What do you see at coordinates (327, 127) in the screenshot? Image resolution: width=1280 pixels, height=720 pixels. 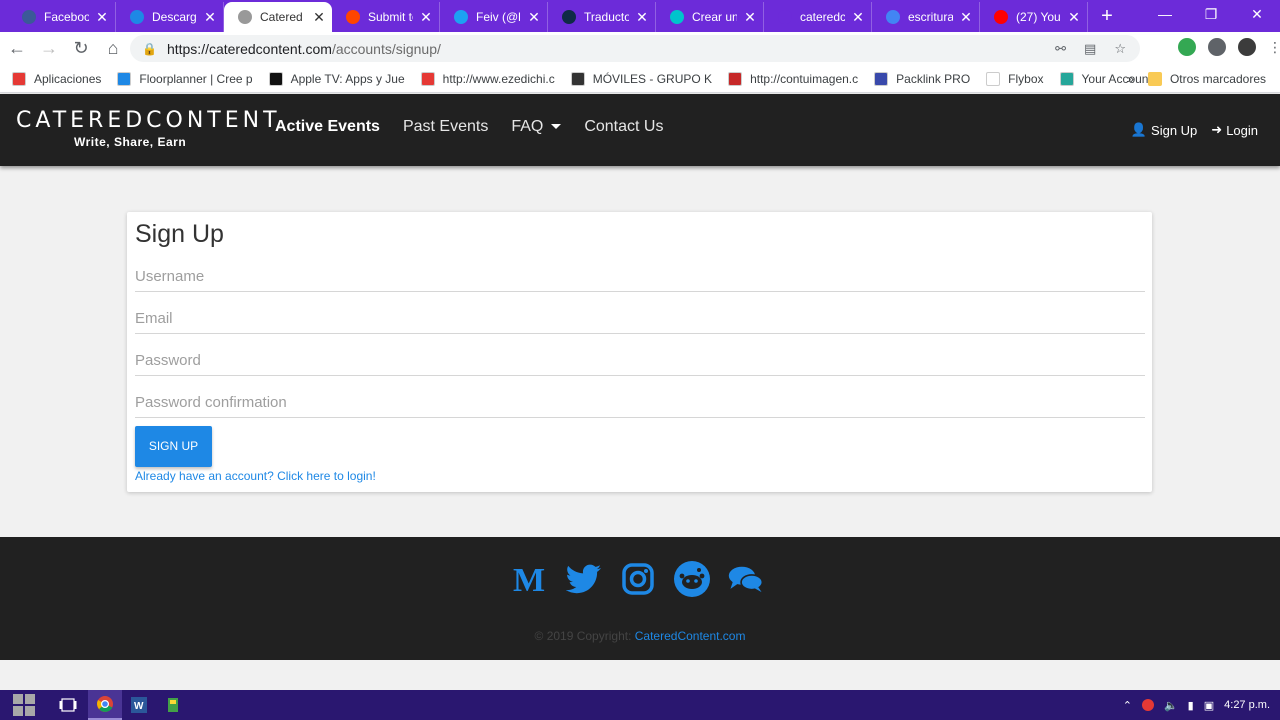 I see `nav-active-events: Active Events` at bounding box center [327, 127].